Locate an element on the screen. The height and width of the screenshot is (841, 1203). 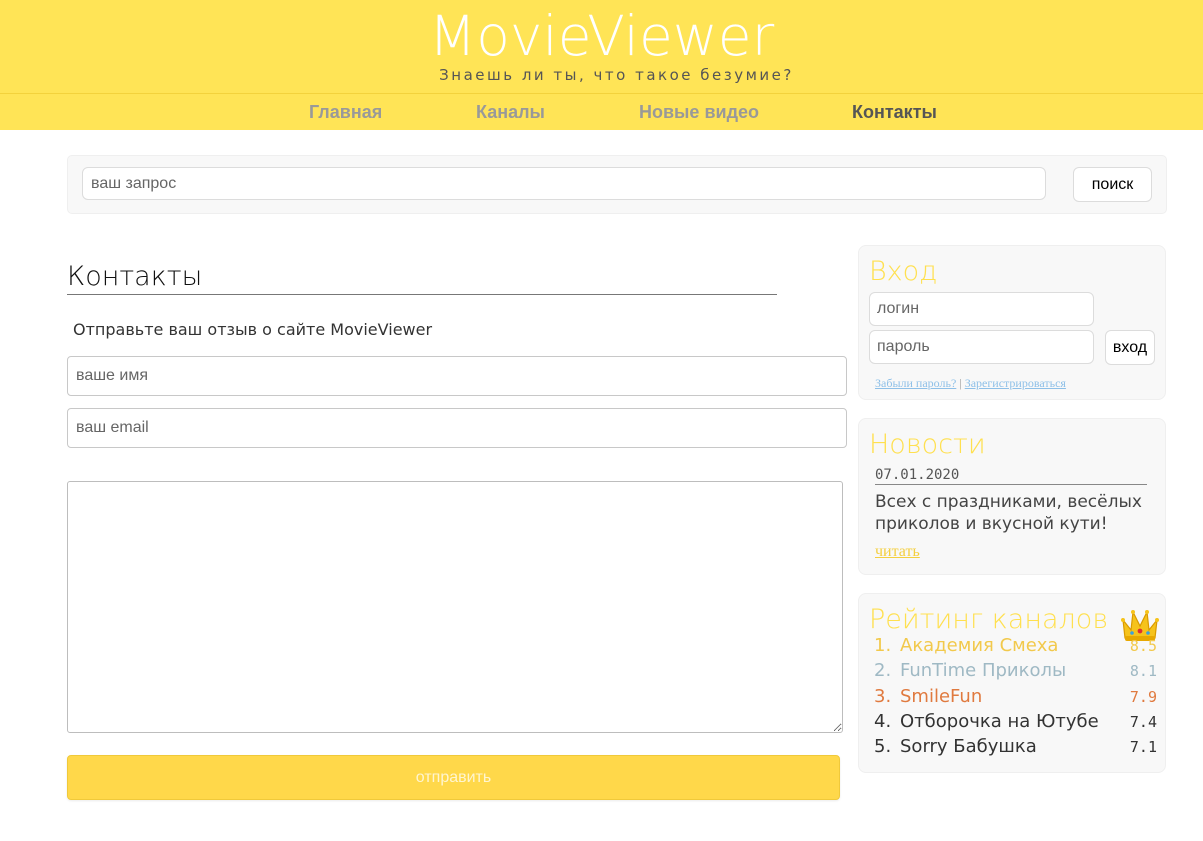
nav-item-contacts: Контакты is located at coordinates (894, 112).